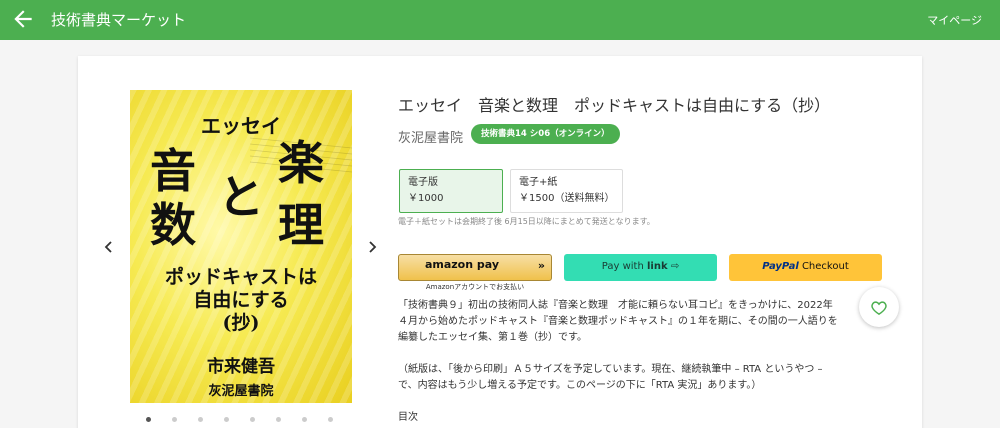 Image resolution: width=1000 pixels, height=428 pixels. Describe the element at coordinates (173, 225) in the screenshot. I see `cover-char-4: 数` at that location.